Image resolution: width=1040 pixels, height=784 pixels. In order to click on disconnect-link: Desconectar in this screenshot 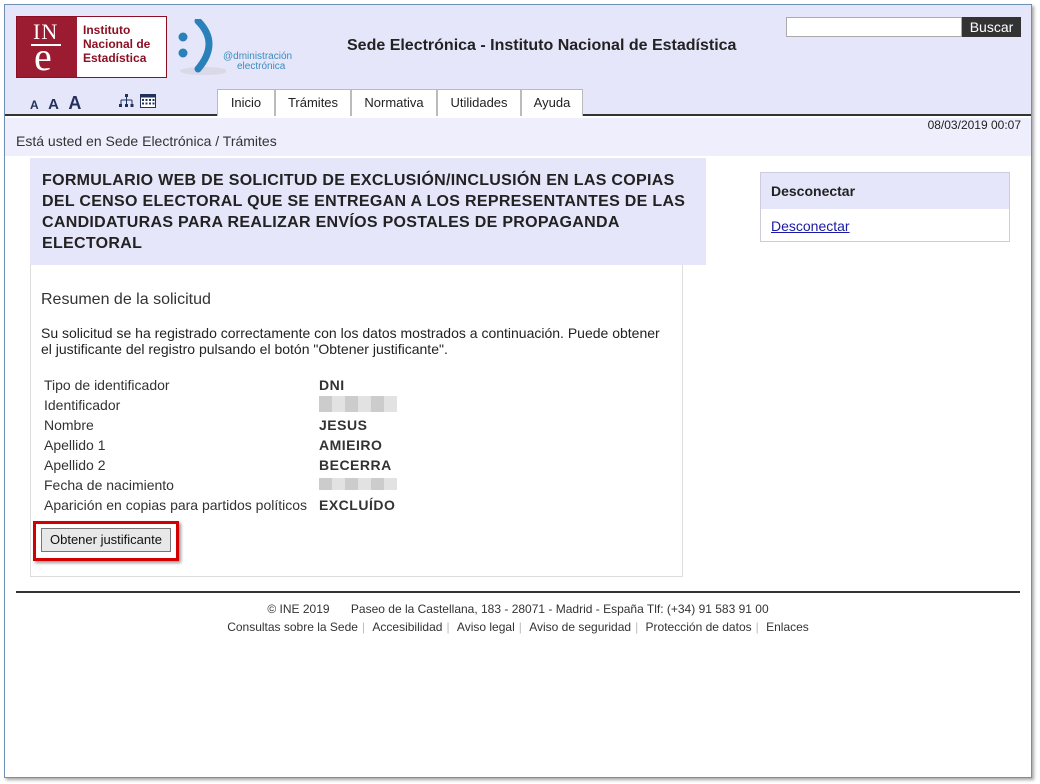, I will do `click(885, 226)`.